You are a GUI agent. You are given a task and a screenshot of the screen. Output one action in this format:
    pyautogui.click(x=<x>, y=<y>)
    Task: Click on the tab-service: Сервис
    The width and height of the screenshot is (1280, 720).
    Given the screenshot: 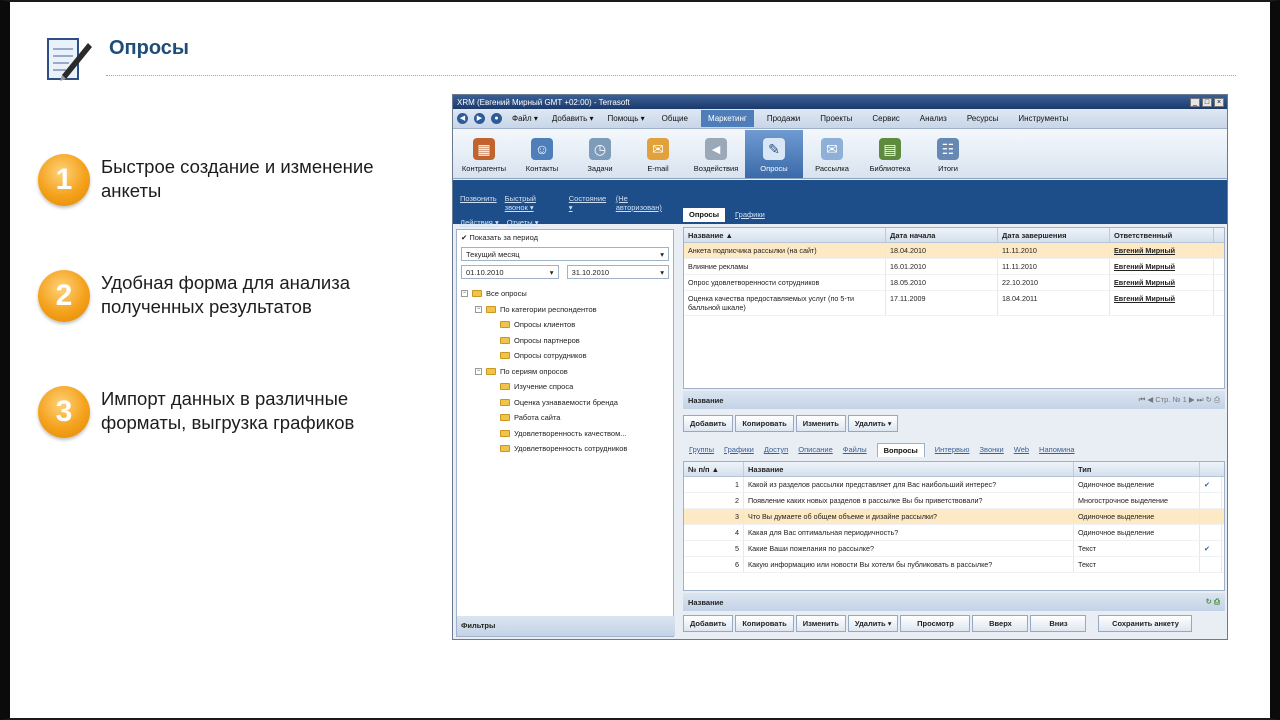 What is the action you would take?
    pyautogui.click(x=885, y=118)
    